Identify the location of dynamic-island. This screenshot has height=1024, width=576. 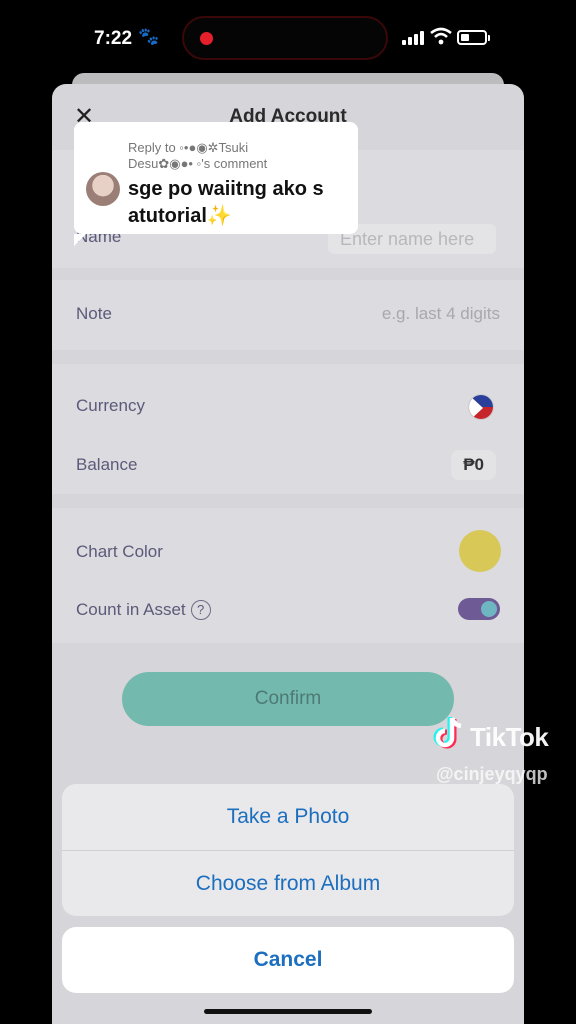
(285, 38).